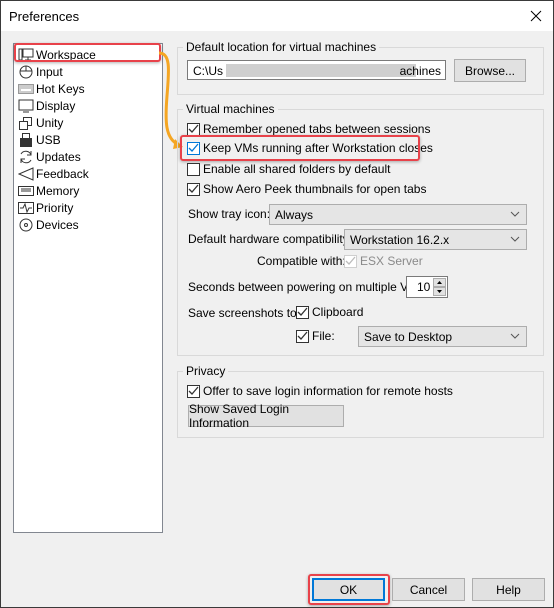  I want to click on vm-location-input: C:\Us achines, so click(316, 70).